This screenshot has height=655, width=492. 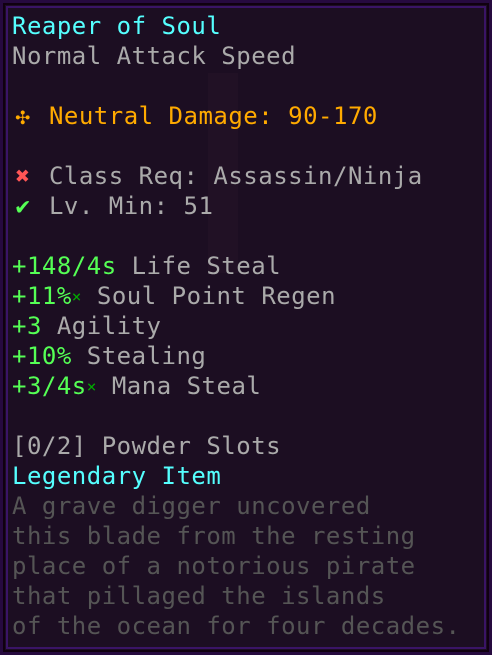 I want to click on level-requirement: ✔ Lv. Min: 51, so click(x=250, y=206).